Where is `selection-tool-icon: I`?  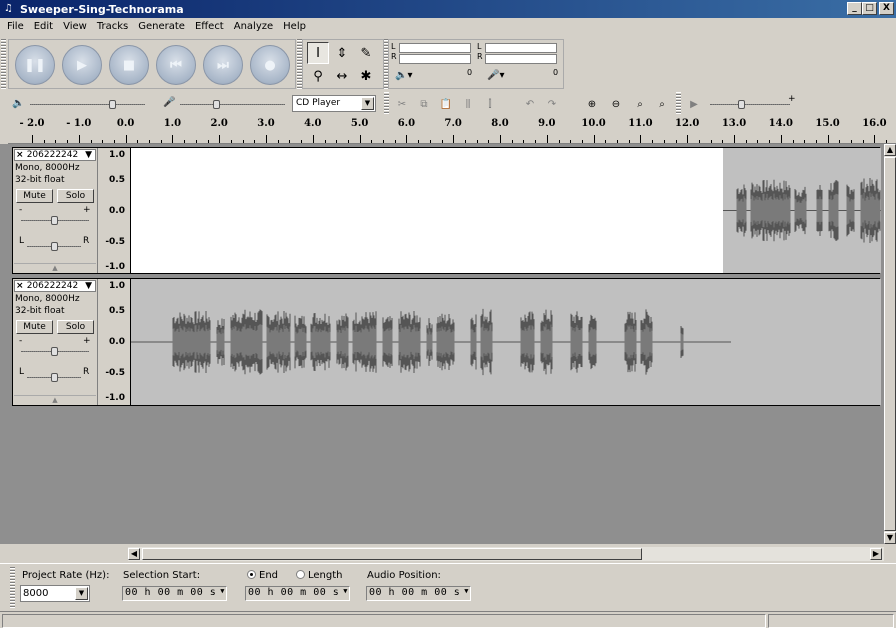 selection-tool-icon: I is located at coordinates (318, 53).